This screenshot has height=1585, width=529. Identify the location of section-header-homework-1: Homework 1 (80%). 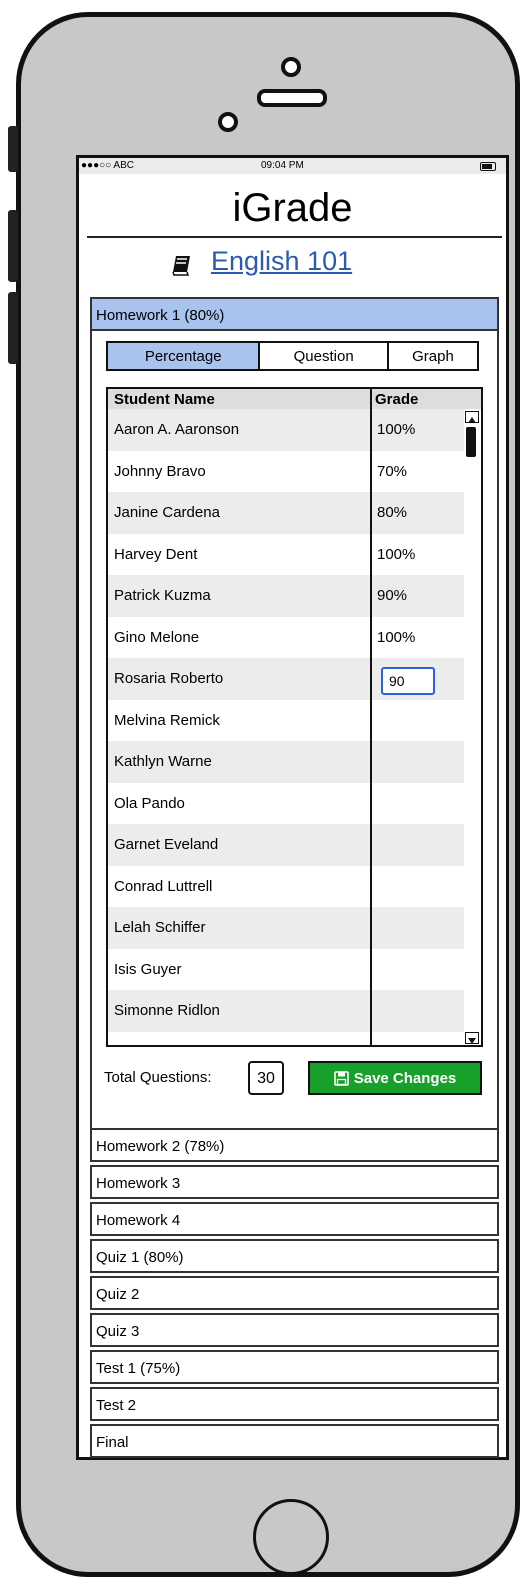
(294, 314).